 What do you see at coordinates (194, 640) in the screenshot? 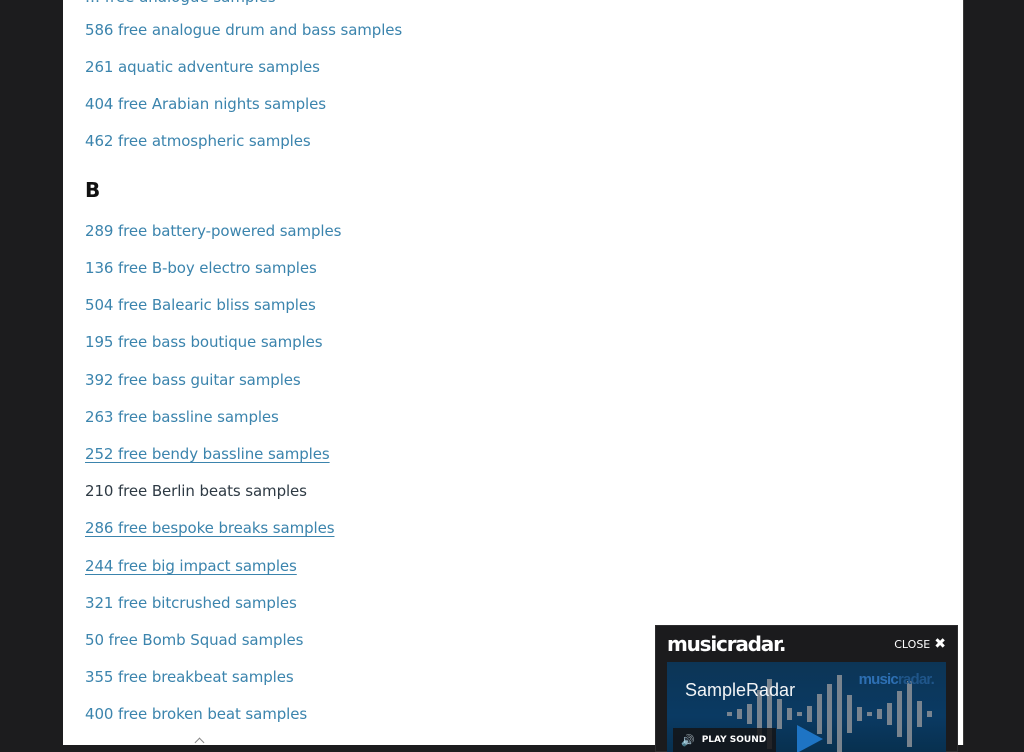
I see `list-item: 50 free Bomb Squad samples` at bounding box center [194, 640].